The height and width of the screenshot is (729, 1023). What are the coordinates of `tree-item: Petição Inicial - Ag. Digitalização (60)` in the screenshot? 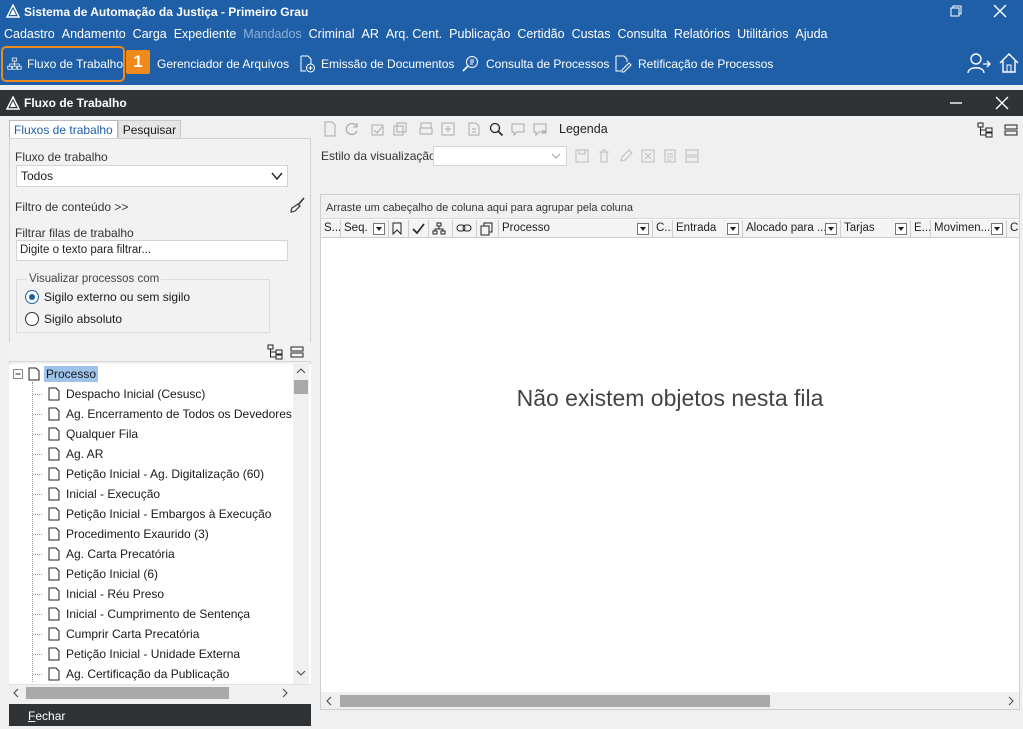 It's located at (156, 474).